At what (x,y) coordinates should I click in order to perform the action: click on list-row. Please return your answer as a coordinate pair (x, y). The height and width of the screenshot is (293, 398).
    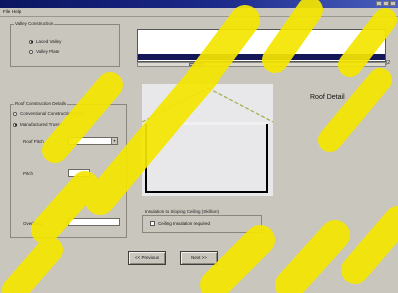
    Looking at the image, I should click on (261, 57).